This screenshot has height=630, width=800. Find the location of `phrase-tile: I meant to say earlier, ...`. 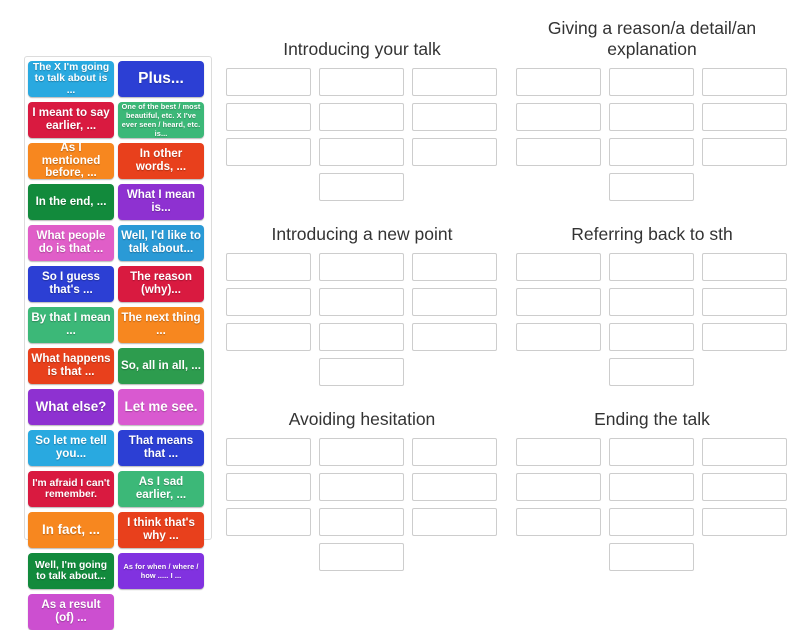

phrase-tile: I meant to say earlier, ... is located at coordinates (71, 120).